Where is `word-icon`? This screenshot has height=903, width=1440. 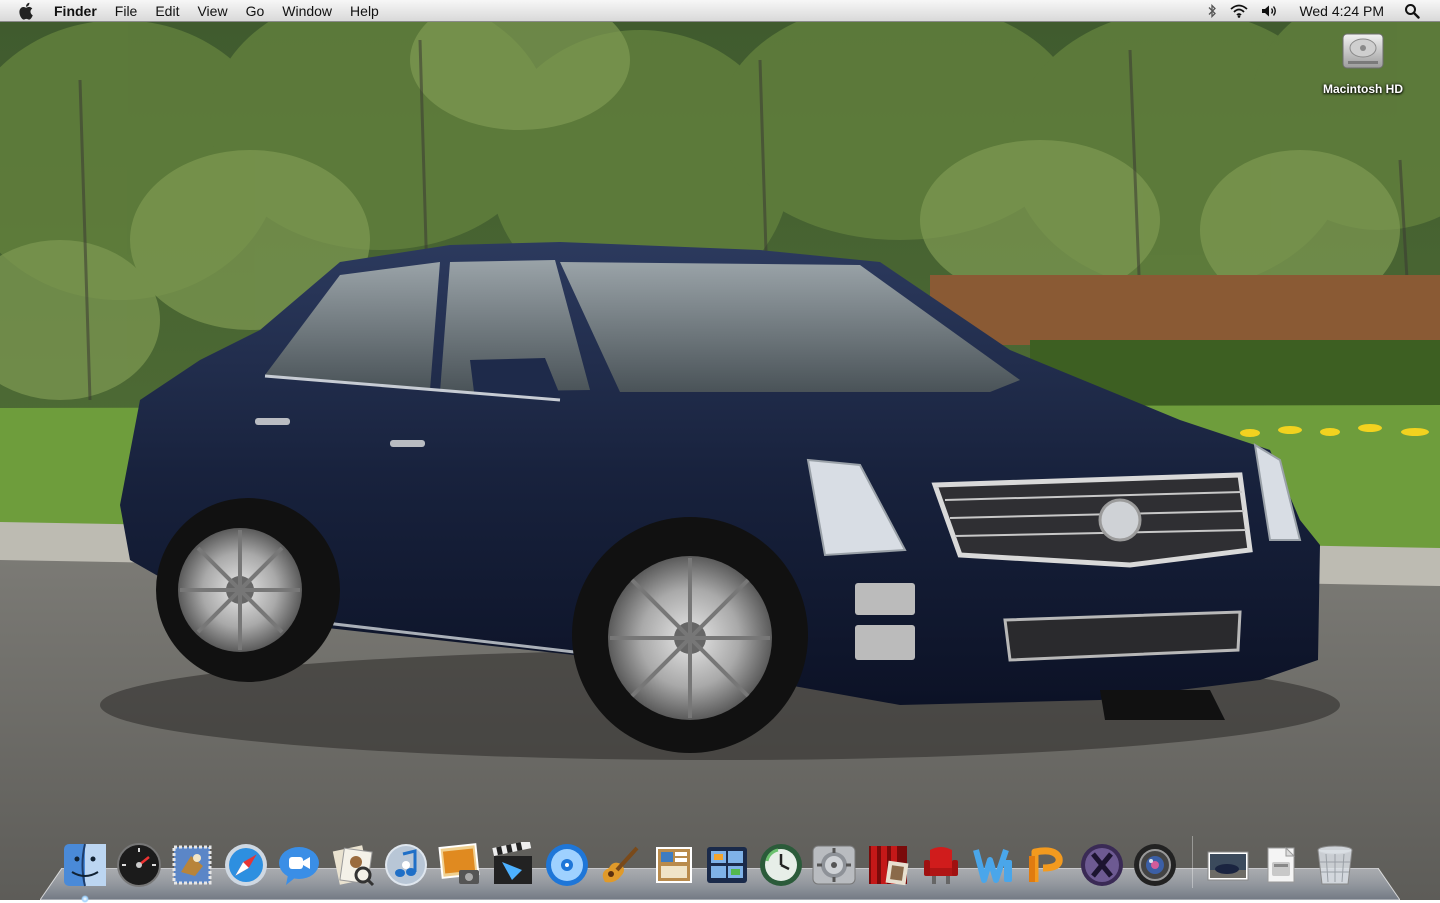 word-icon is located at coordinates (995, 865).